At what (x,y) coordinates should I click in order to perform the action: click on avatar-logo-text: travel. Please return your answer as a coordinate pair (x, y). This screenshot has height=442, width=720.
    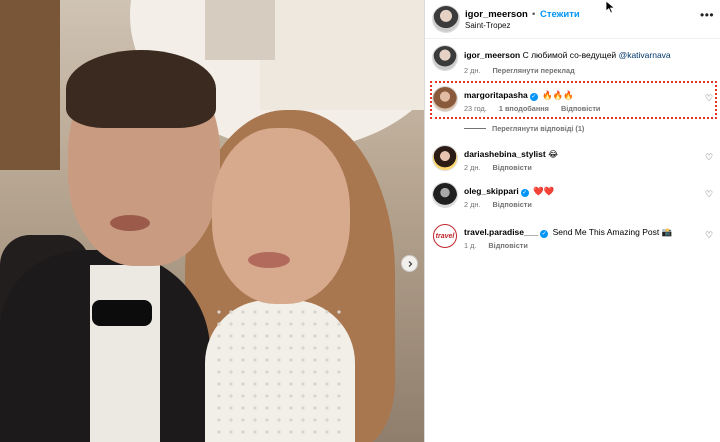
    Looking at the image, I should click on (445, 236).